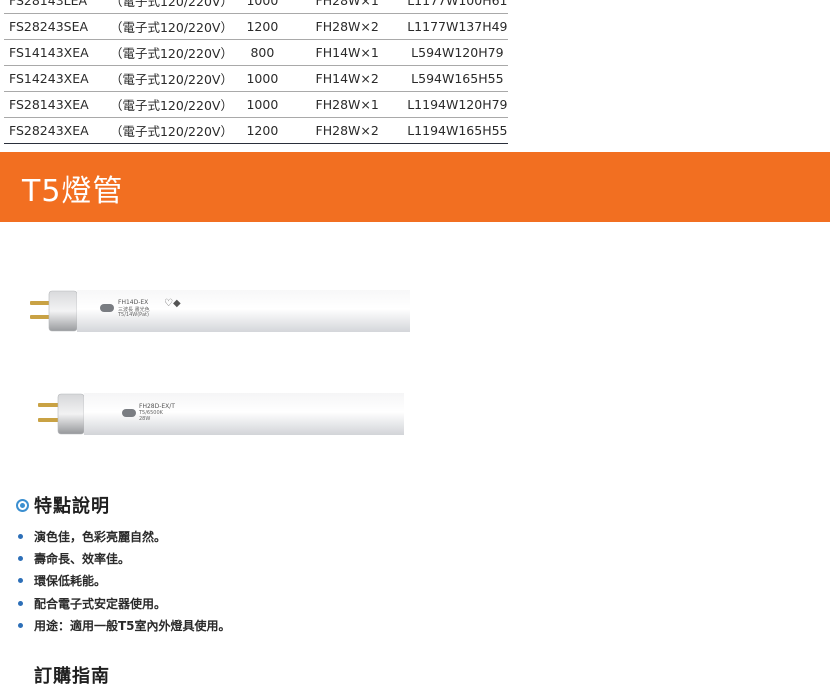 The image size is (830, 690). I want to click on size-cell: L1194W120H79, so click(457, 104).